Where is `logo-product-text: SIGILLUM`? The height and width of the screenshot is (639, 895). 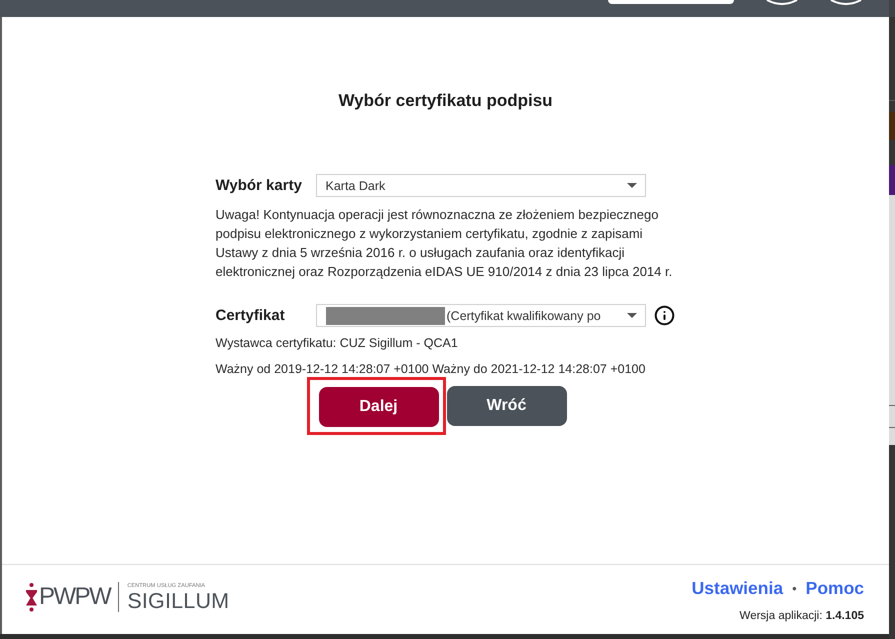
logo-product-text: SIGILLUM is located at coordinates (178, 601).